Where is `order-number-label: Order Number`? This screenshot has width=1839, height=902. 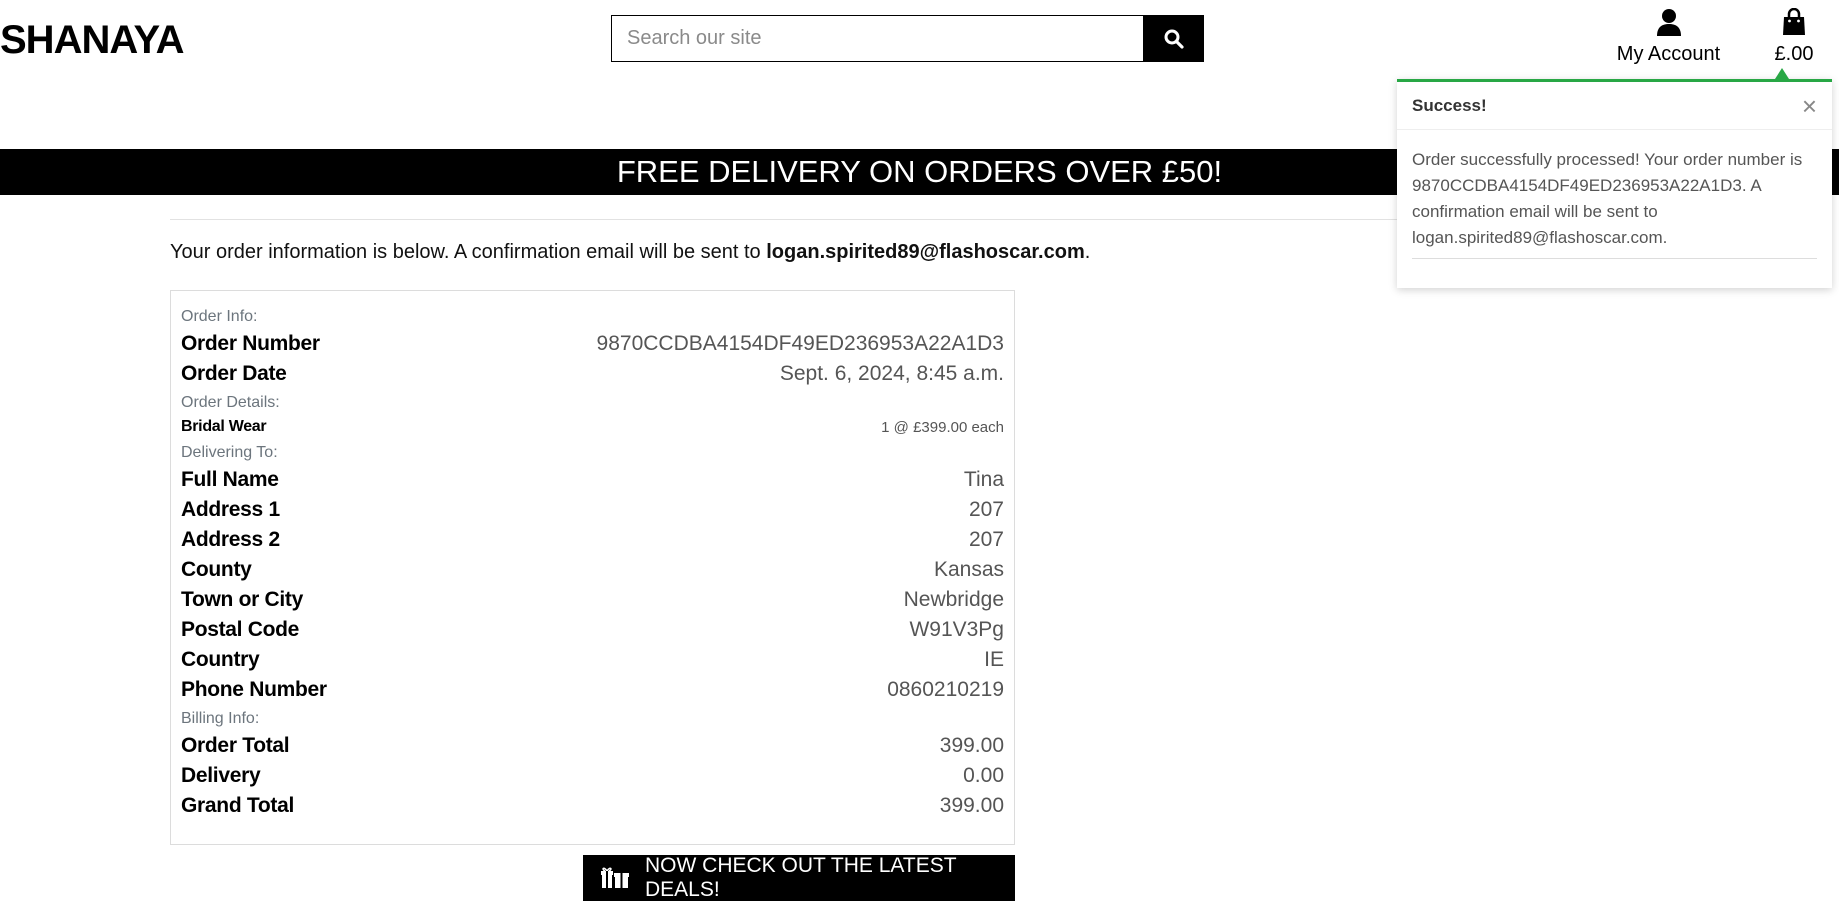
order-number-label: Order Number is located at coordinates (250, 343).